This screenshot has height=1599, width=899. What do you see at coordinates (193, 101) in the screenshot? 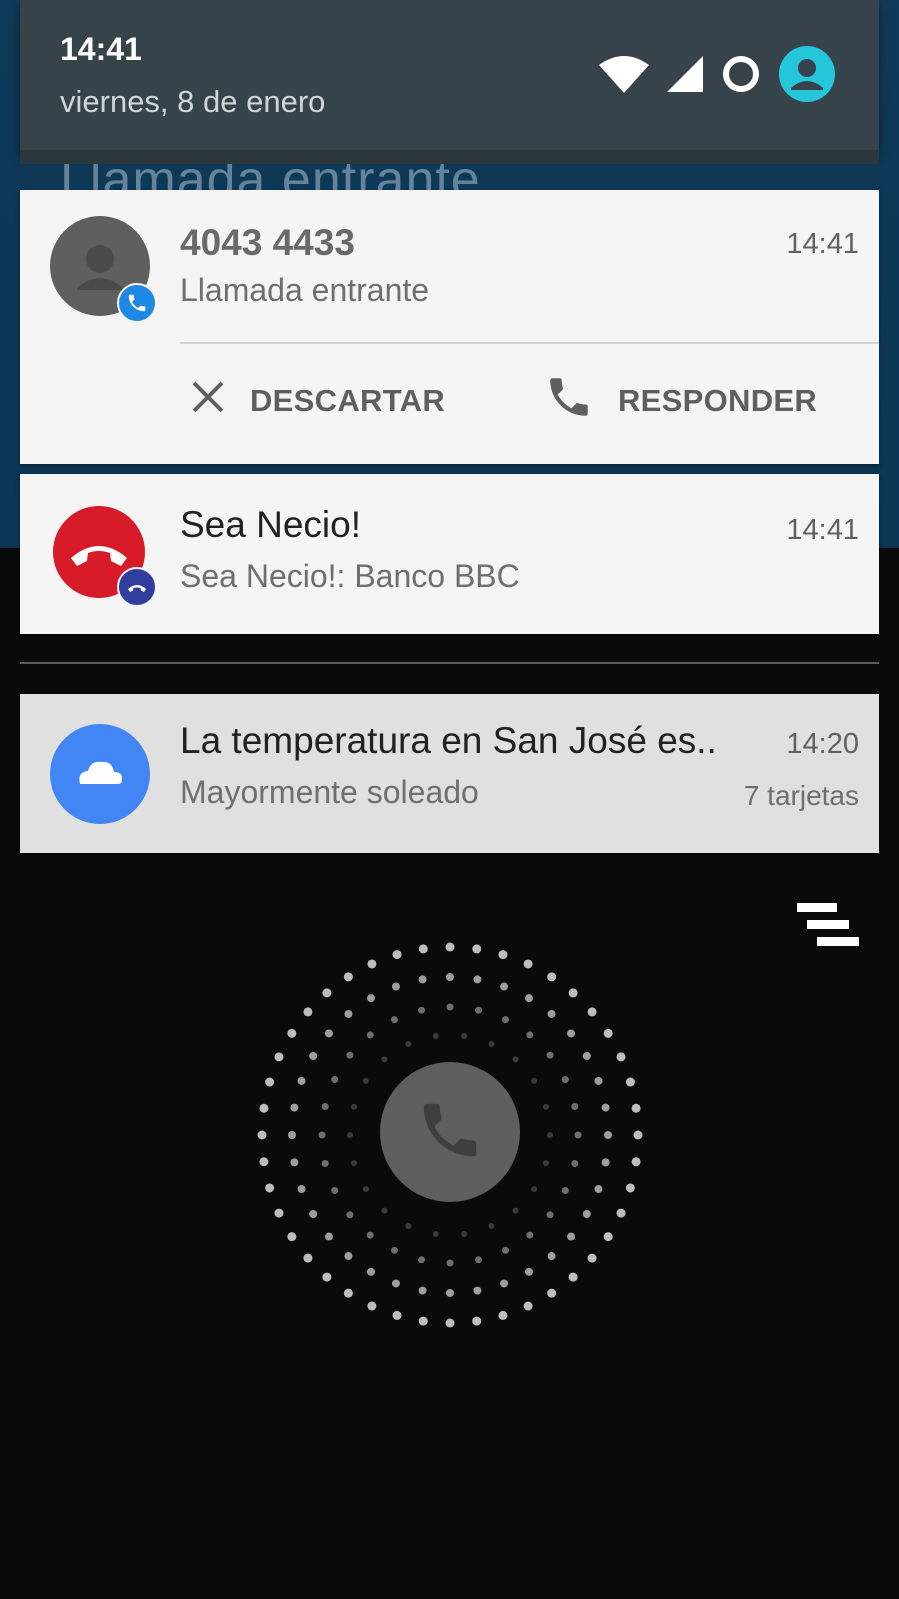
I see `status-date: viernes, 8 de enero` at bounding box center [193, 101].